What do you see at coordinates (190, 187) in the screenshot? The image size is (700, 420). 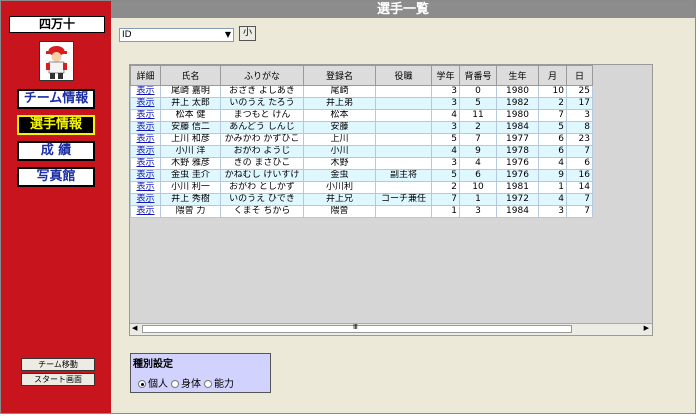 I see `table-cell: 小川 利一` at bounding box center [190, 187].